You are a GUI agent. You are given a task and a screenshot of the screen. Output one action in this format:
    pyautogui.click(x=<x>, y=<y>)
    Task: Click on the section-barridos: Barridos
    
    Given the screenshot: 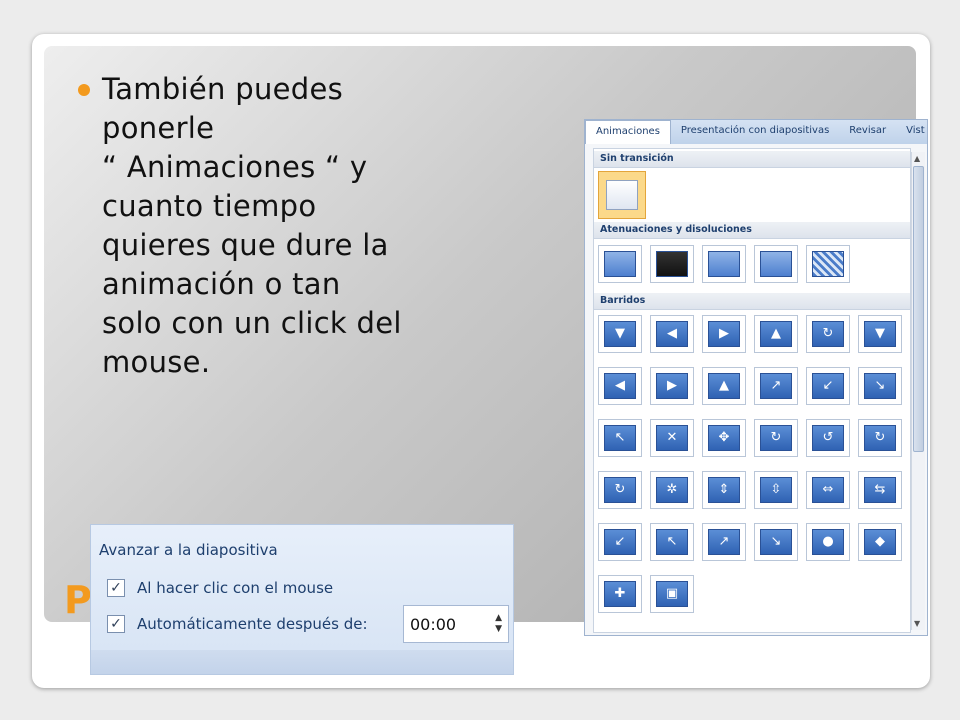 What is the action you would take?
    pyautogui.click(x=752, y=301)
    